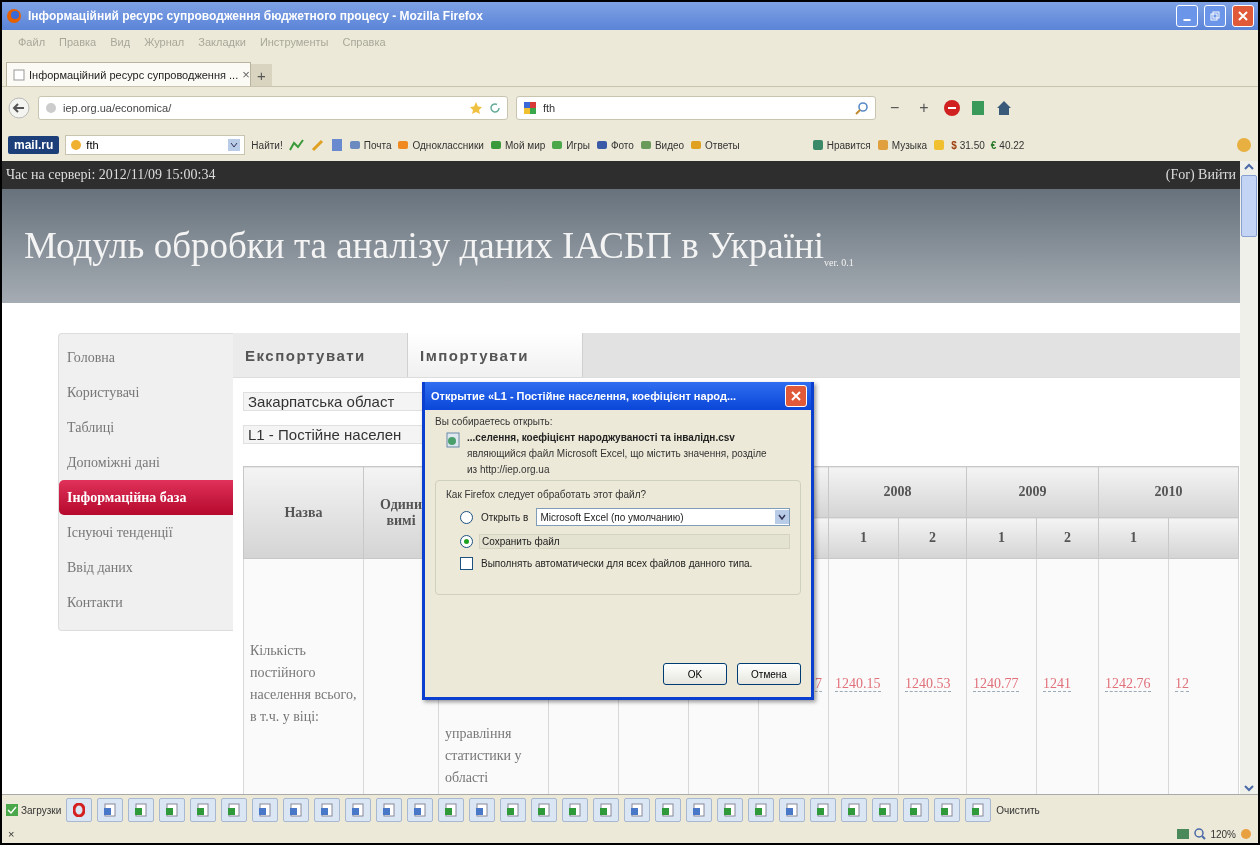  Describe the element at coordinates (494, 421) in the screenshot. I see `dialog-text: Вы собираетесь открыть:` at that location.